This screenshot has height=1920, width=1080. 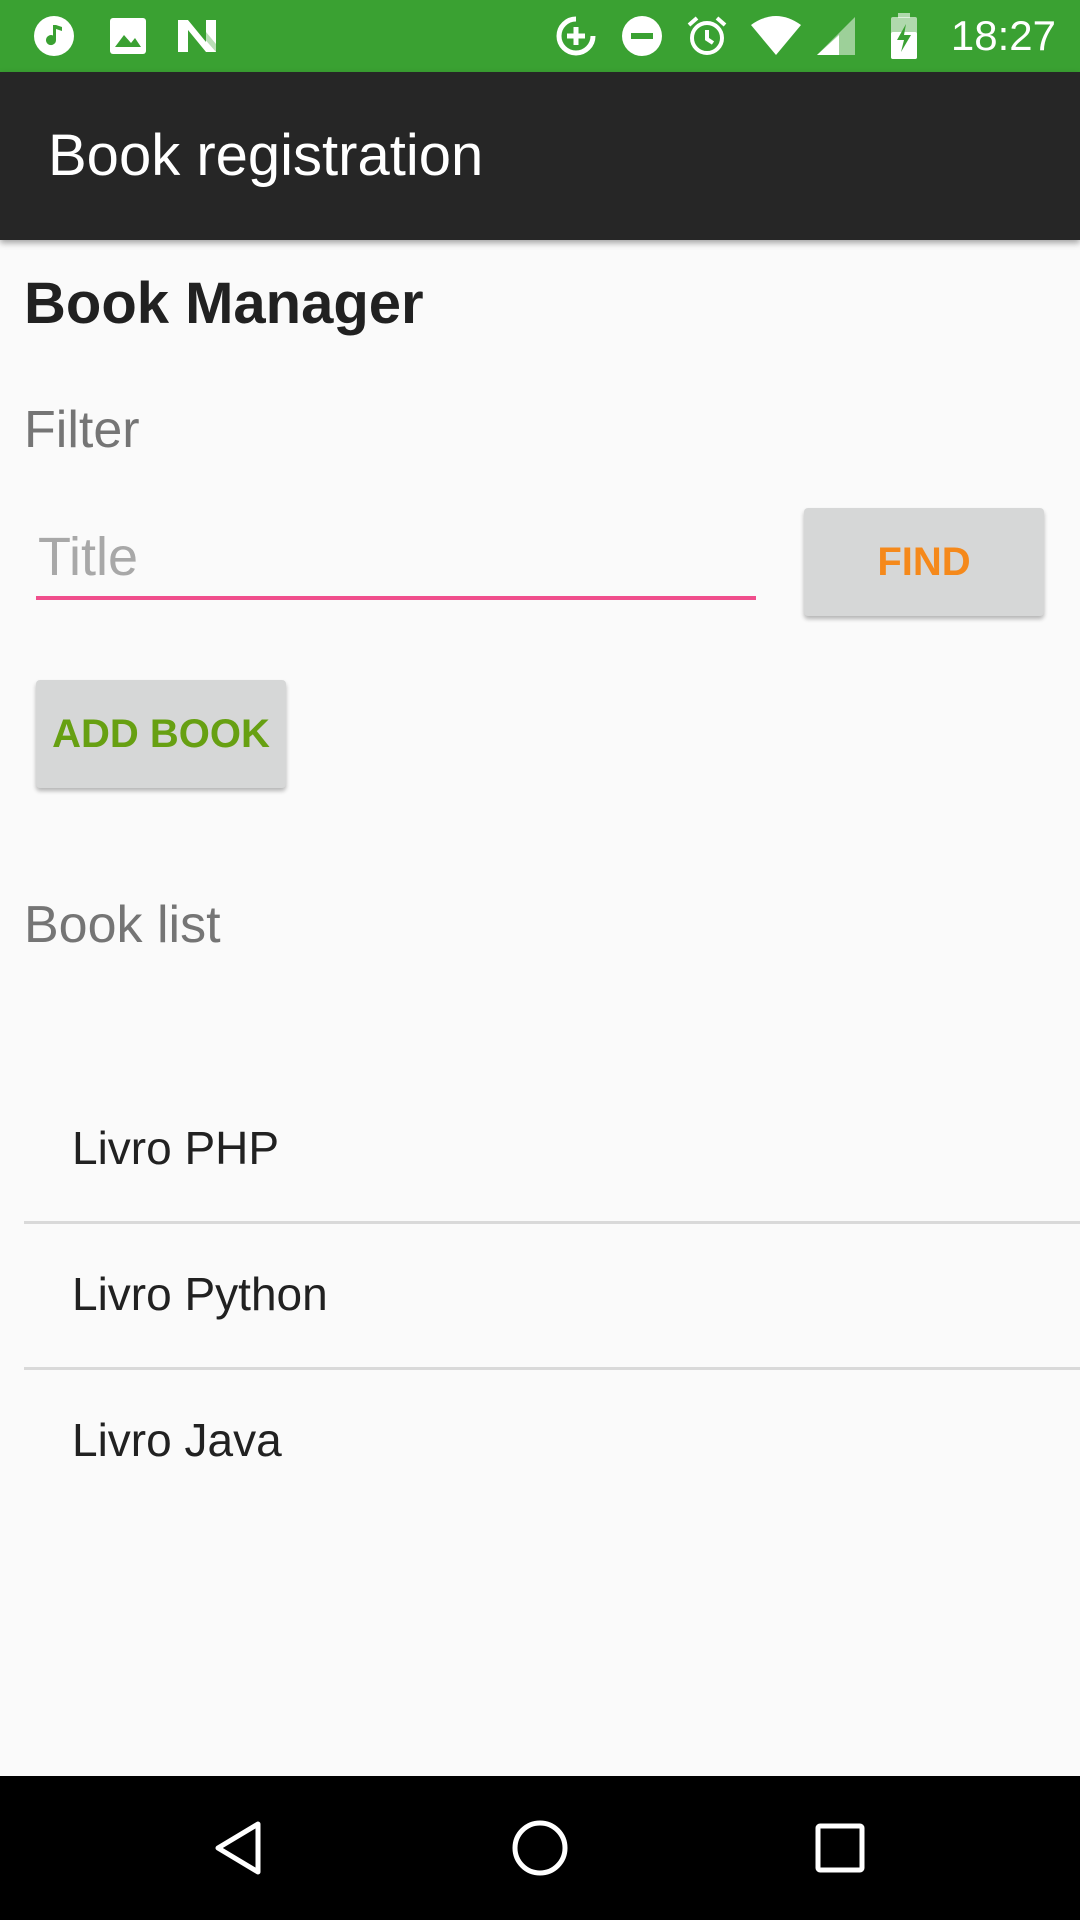 What do you see at coordinates (540, 36) in the screenshot?
I see `status-bar: 18:27` at bounding box center [540, 36].